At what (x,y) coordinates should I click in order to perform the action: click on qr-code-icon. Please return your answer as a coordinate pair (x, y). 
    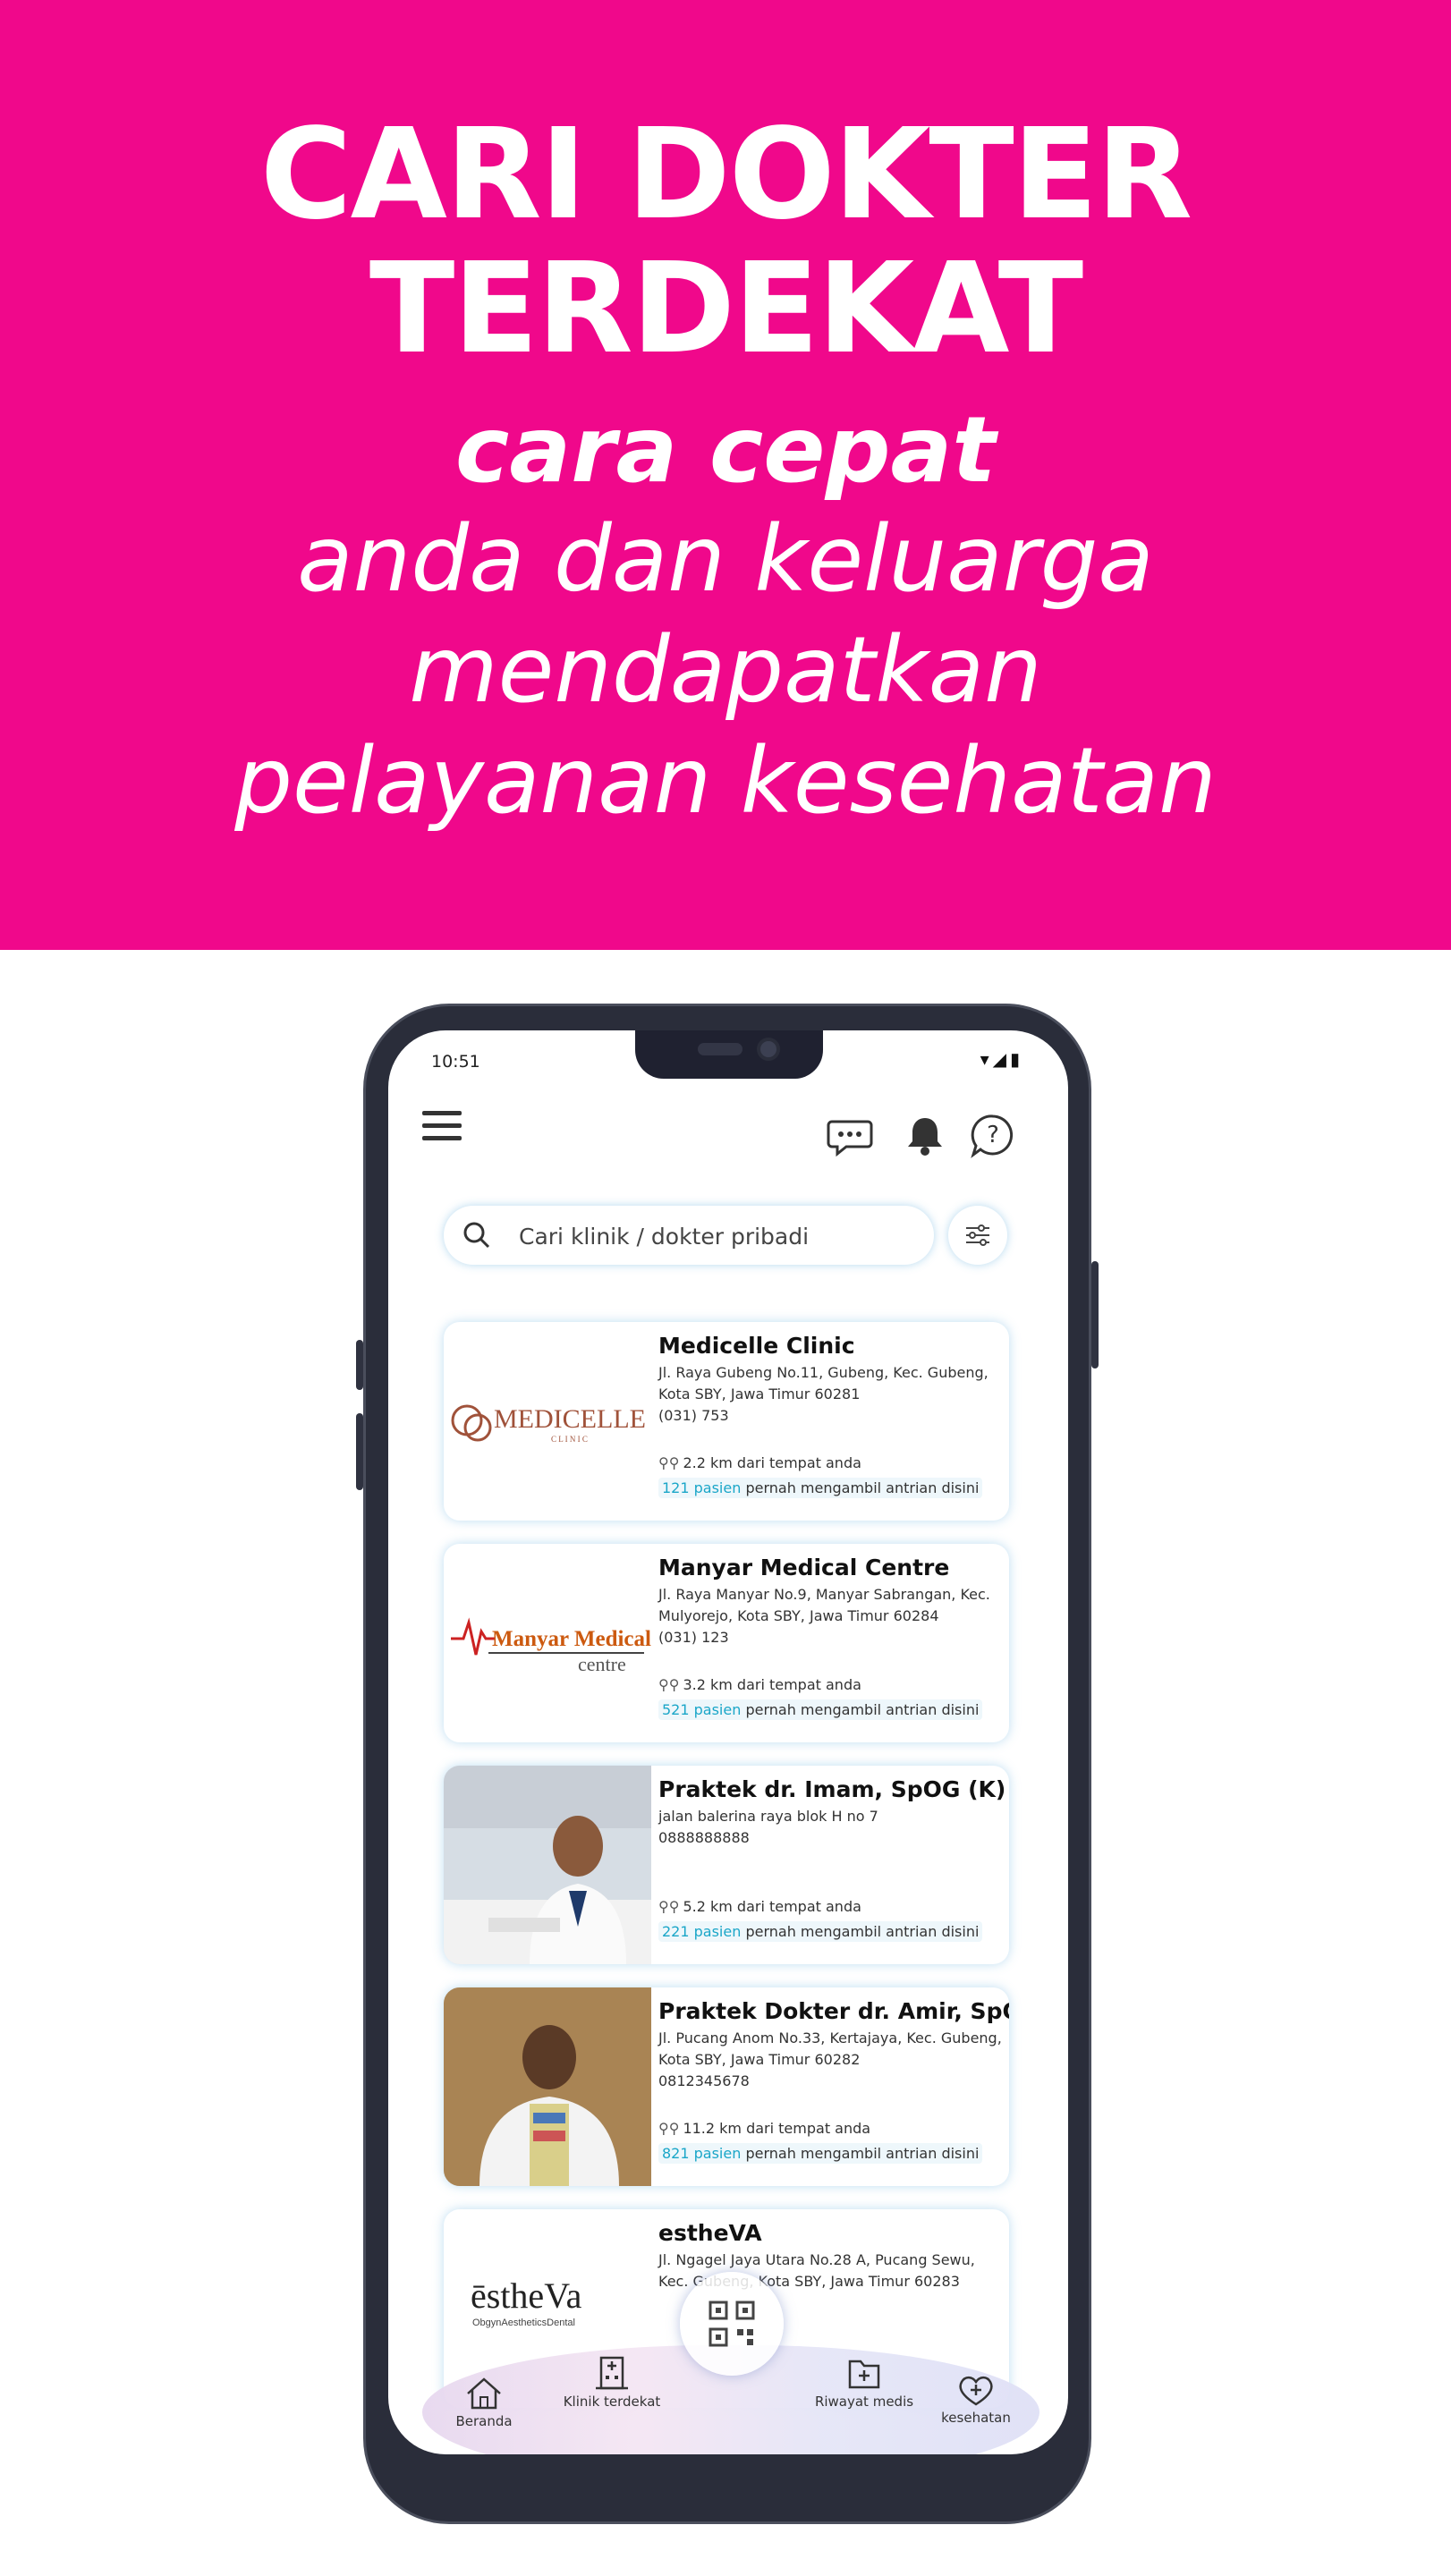
    Looking at the image, I should click on (732, 2324).